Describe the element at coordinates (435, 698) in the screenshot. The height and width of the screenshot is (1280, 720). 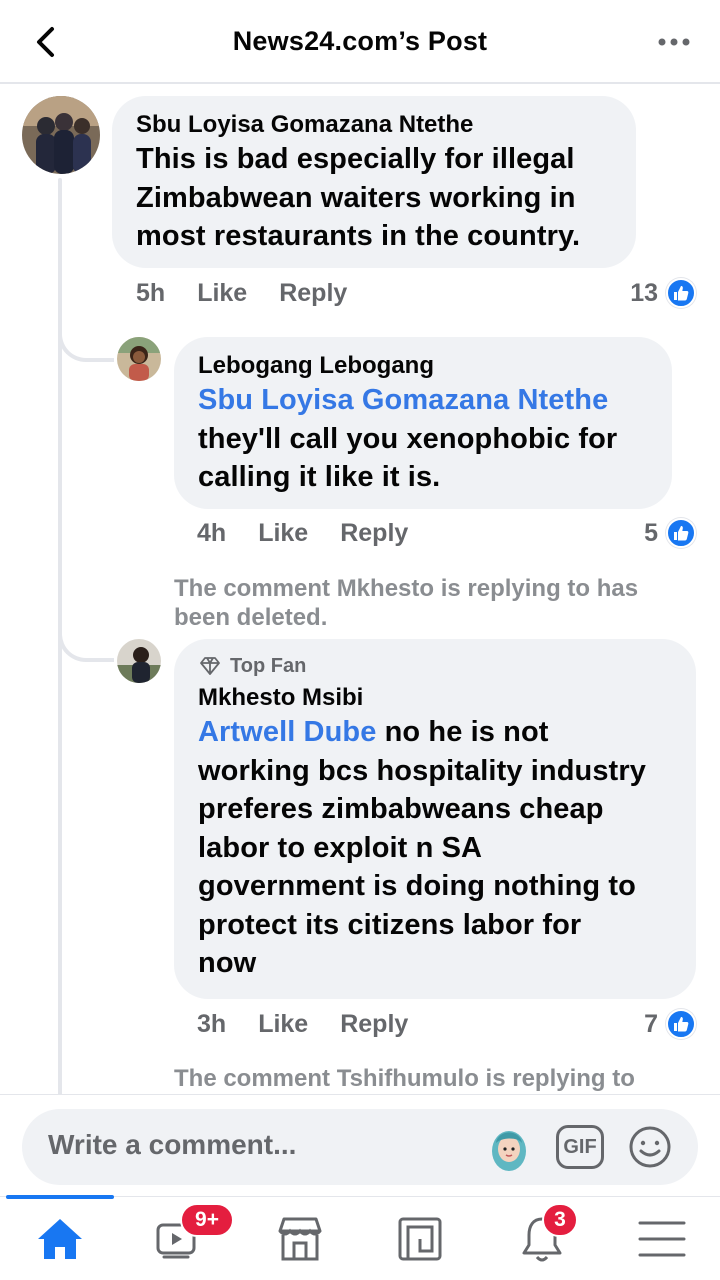
I see `comment-author: Mkhesto Msibi` at that location.